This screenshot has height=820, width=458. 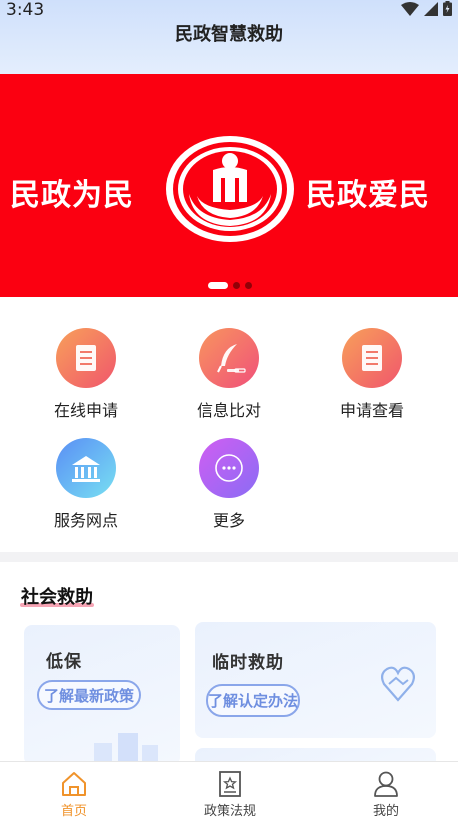 I want to click on nav-mine: 我的, so click(x=386, y=794).